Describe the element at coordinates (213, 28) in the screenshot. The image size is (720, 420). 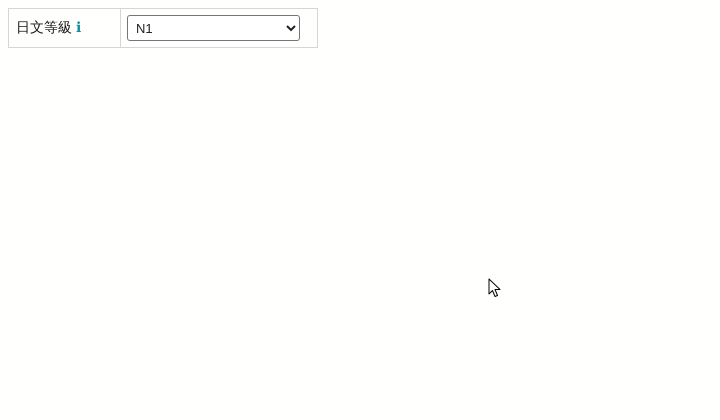
I see `level-dropdown: N1` at that location.